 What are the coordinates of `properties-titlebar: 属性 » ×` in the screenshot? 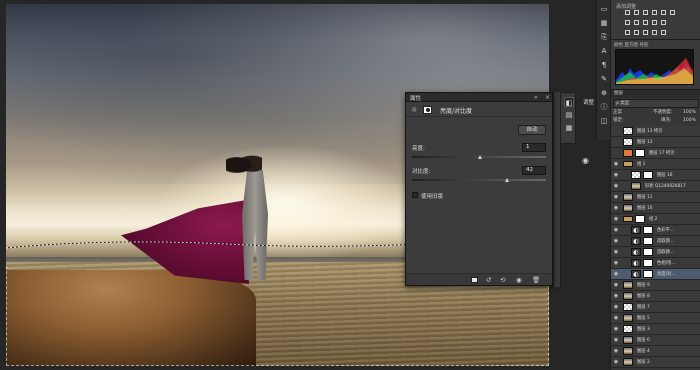 It's located at (479, 97).